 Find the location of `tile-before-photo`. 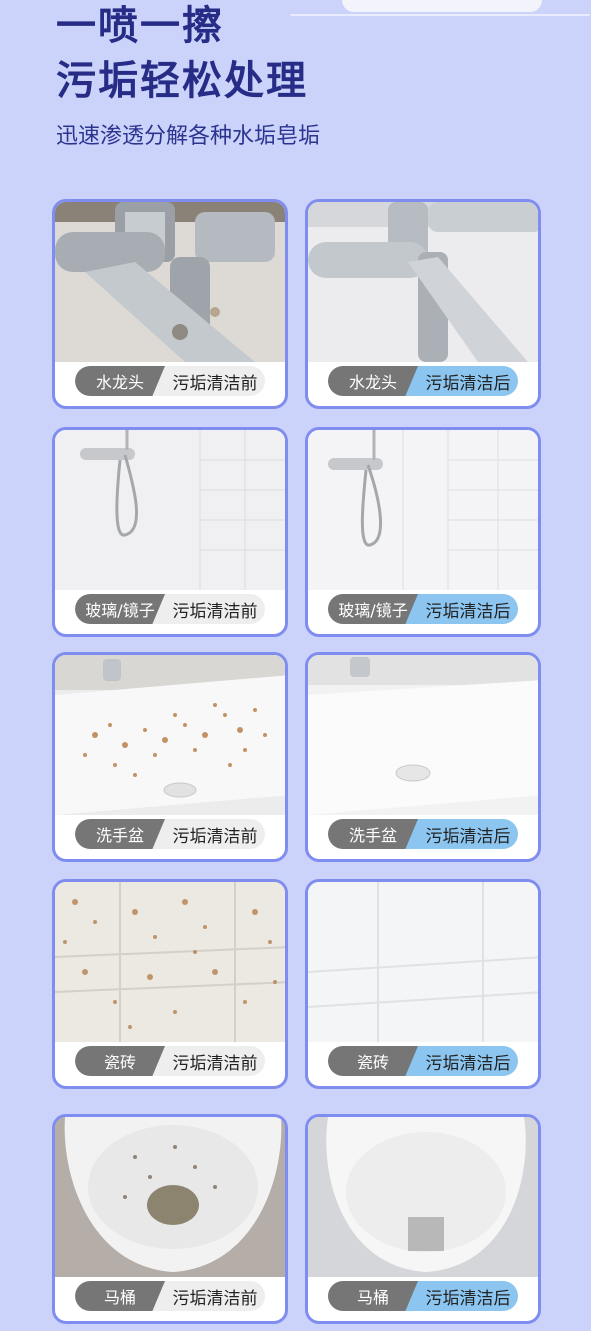

tile-before-photo is located at coordinates (170, 962).